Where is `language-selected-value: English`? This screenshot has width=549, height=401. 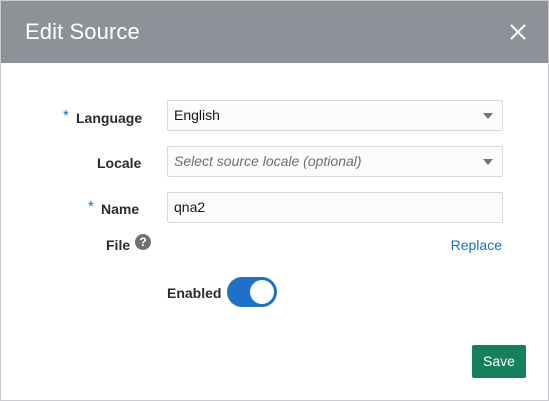 language-selected-value: English is located at coordinates (197, 115).